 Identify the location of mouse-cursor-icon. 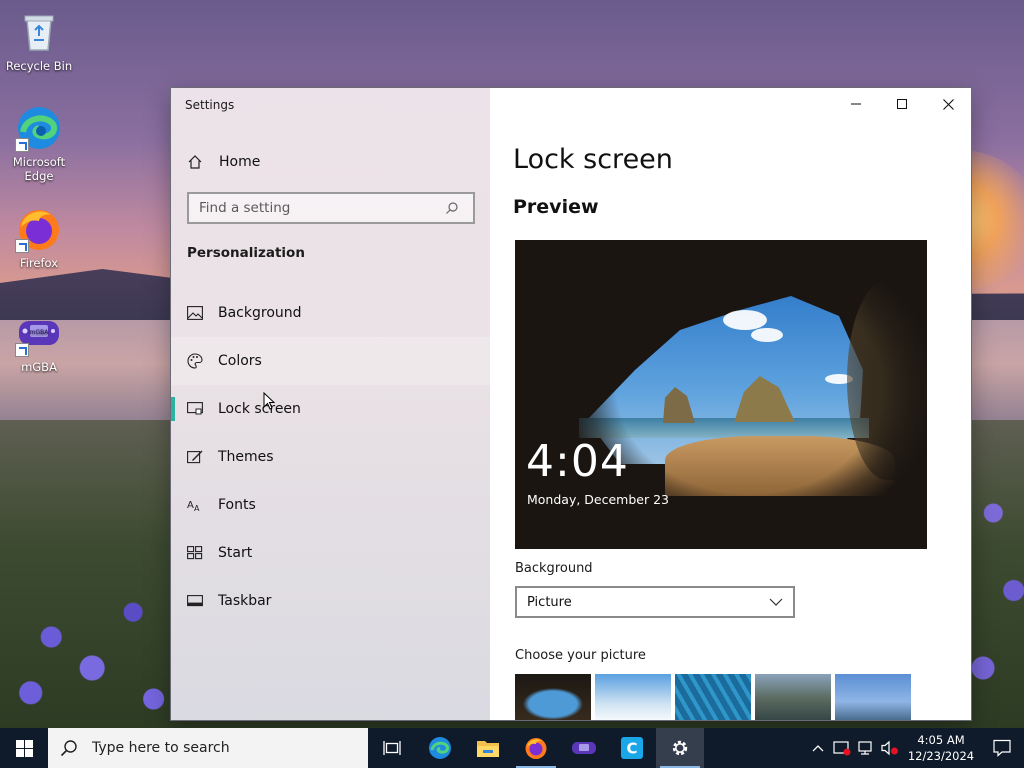
(269, 401).